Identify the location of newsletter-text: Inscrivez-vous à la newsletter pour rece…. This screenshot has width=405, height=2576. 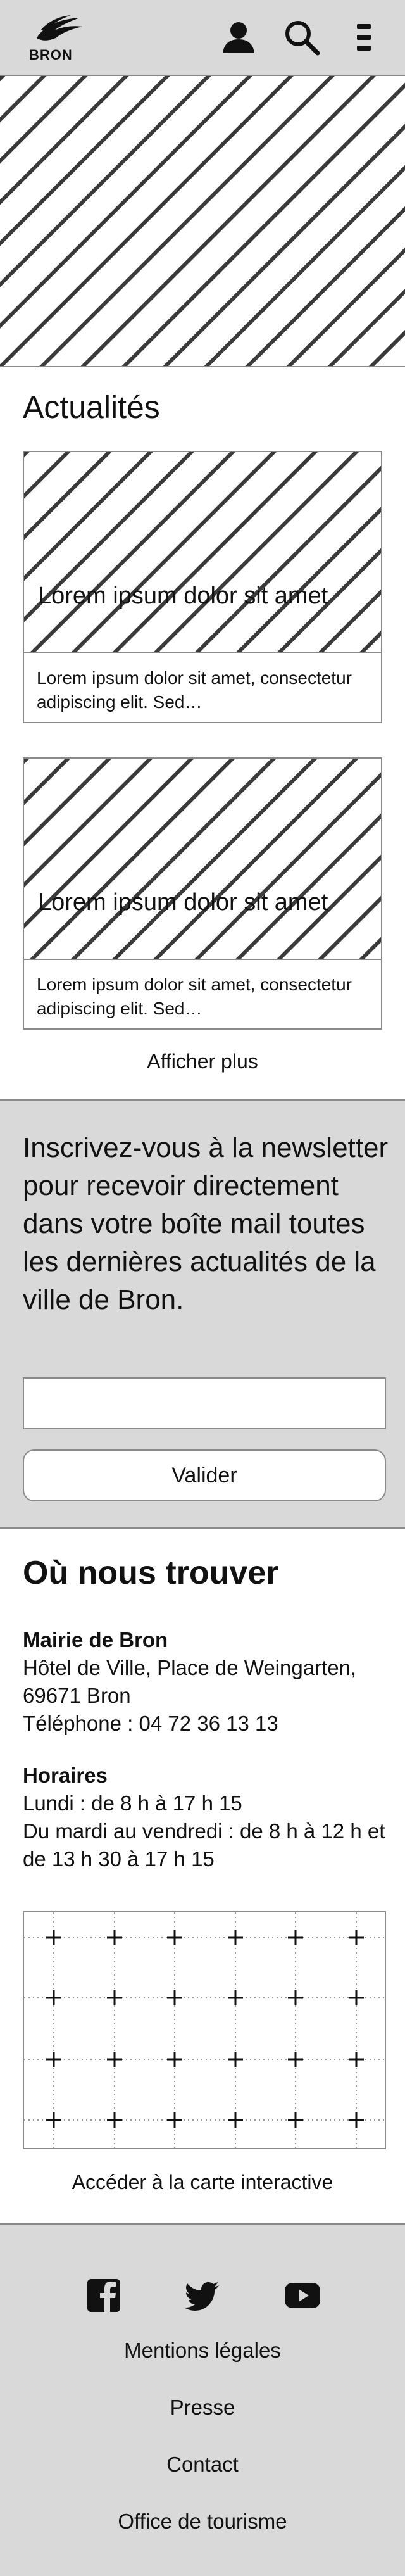
(206, 1223).